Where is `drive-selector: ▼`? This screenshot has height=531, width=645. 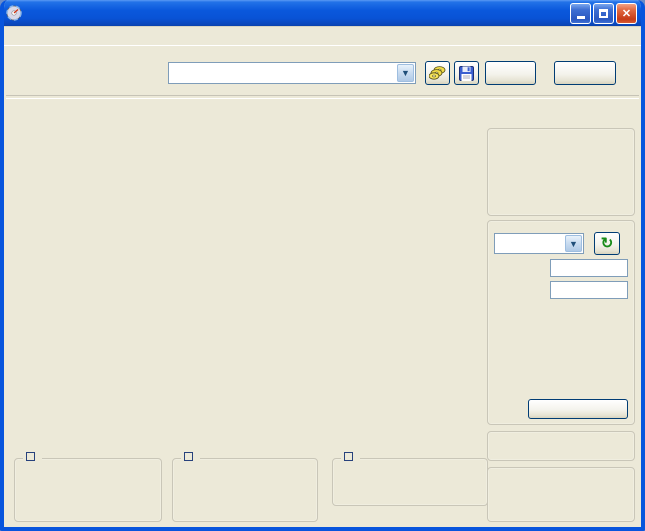
drive-selector: ▼ is located at coordinates (292, 73).